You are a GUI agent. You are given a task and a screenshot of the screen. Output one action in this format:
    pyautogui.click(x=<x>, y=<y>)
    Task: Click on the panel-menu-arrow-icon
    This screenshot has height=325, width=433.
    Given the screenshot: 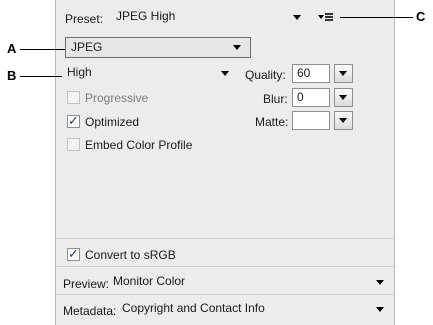 What is the action you would take?
    pyautogui.click(x=321, y=17)
    